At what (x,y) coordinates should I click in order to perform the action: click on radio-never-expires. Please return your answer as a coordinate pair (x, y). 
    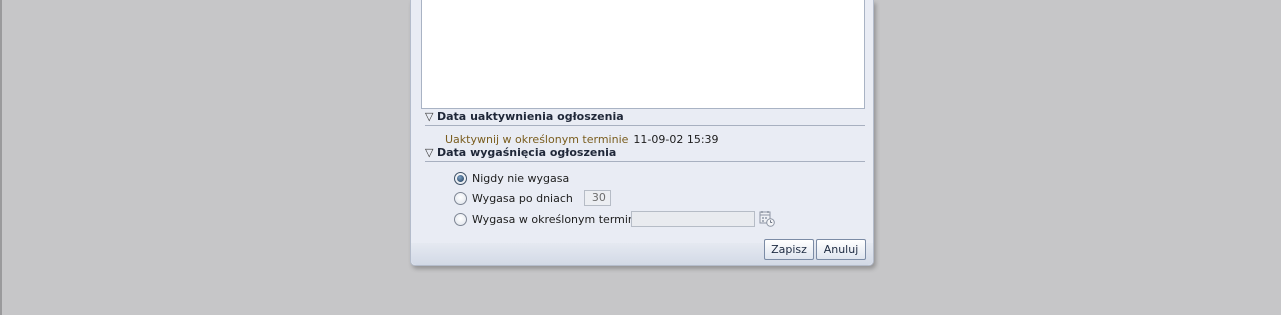
    Looking at the image, I should click on (460, 178).